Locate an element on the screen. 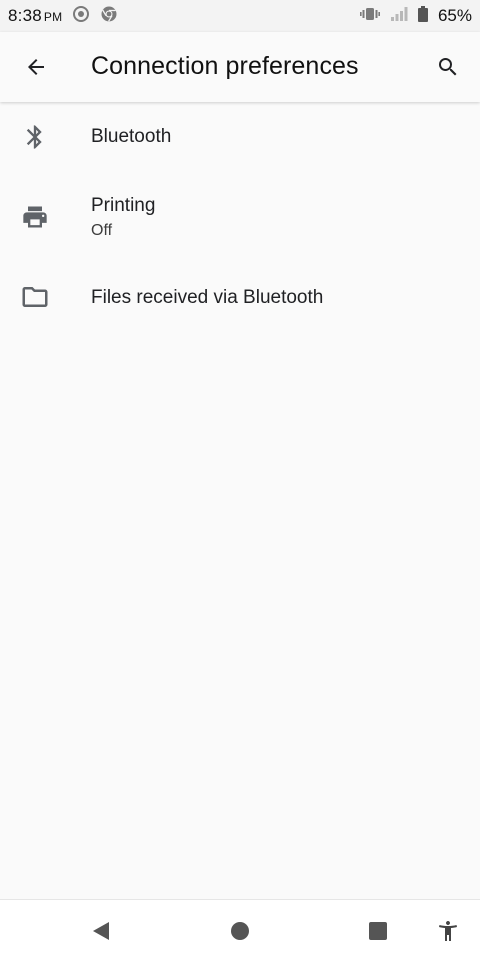  bluetooth-icon is located at coordinates (35, 137).